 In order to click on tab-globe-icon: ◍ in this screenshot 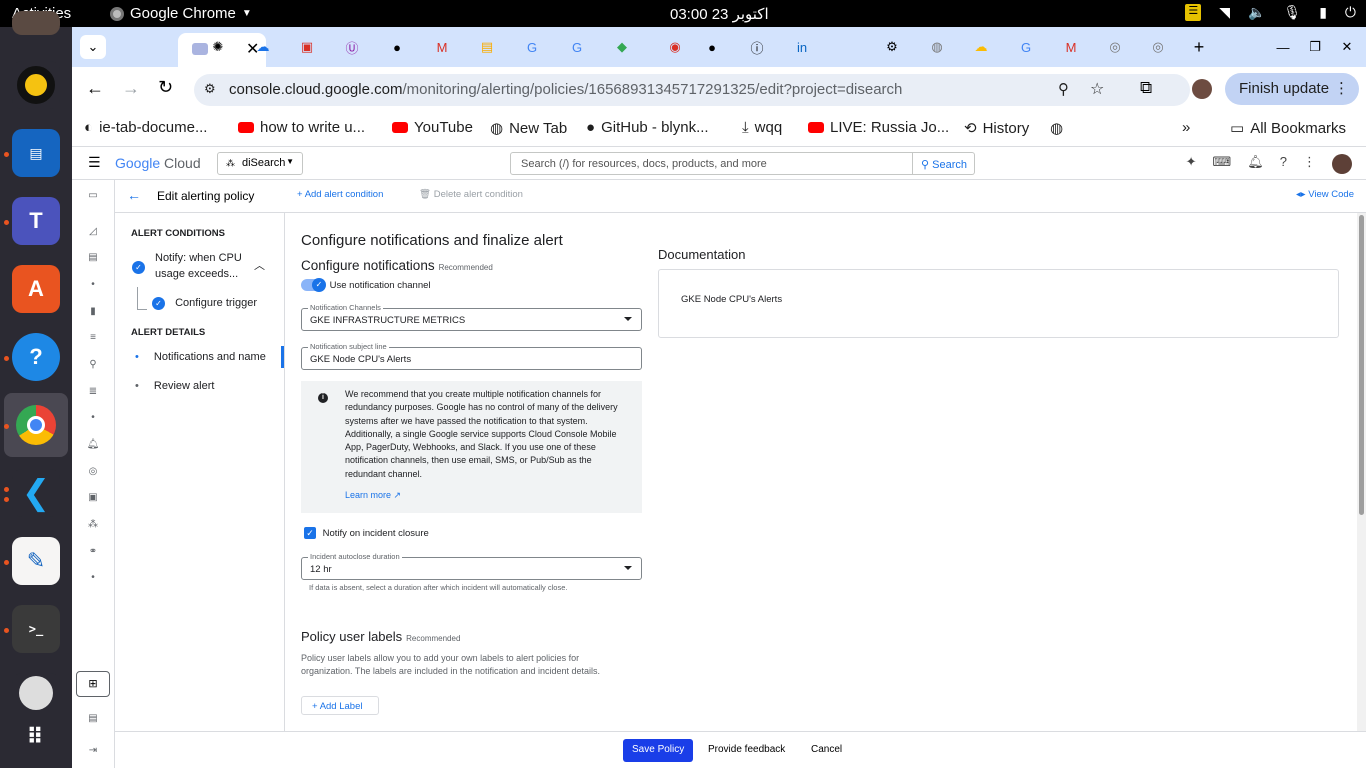, I will do `click(937, 47)`.